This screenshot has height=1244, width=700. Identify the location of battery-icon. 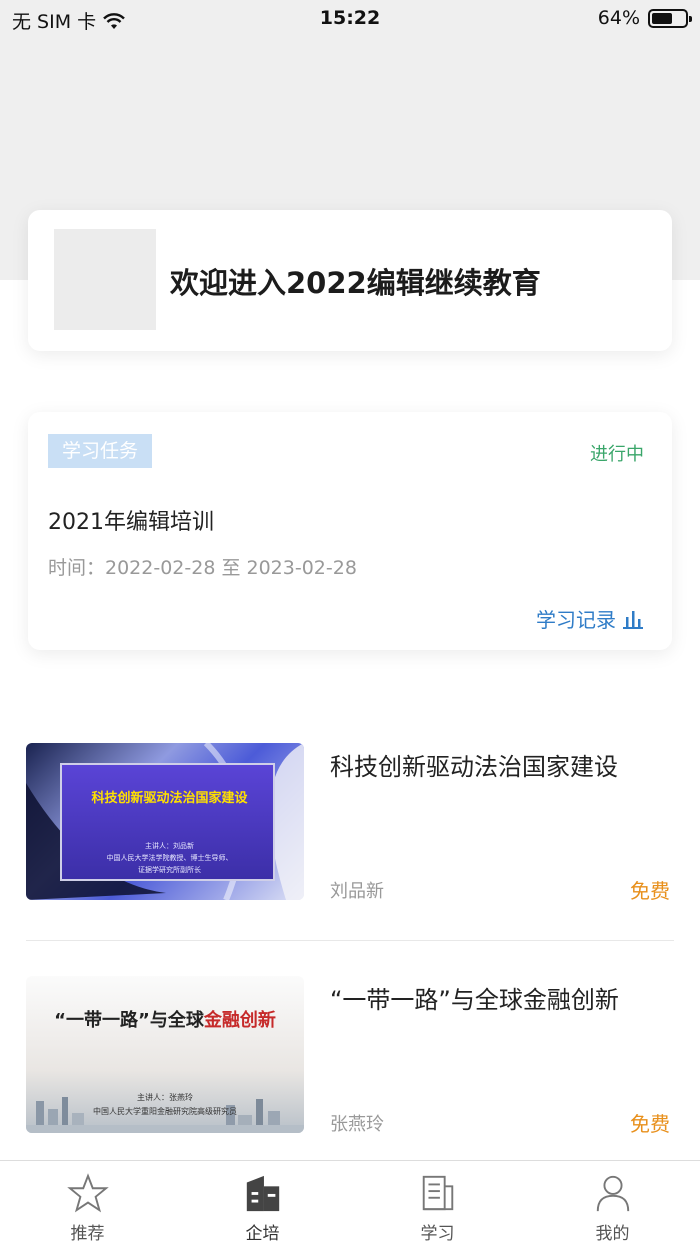
(670, 18).